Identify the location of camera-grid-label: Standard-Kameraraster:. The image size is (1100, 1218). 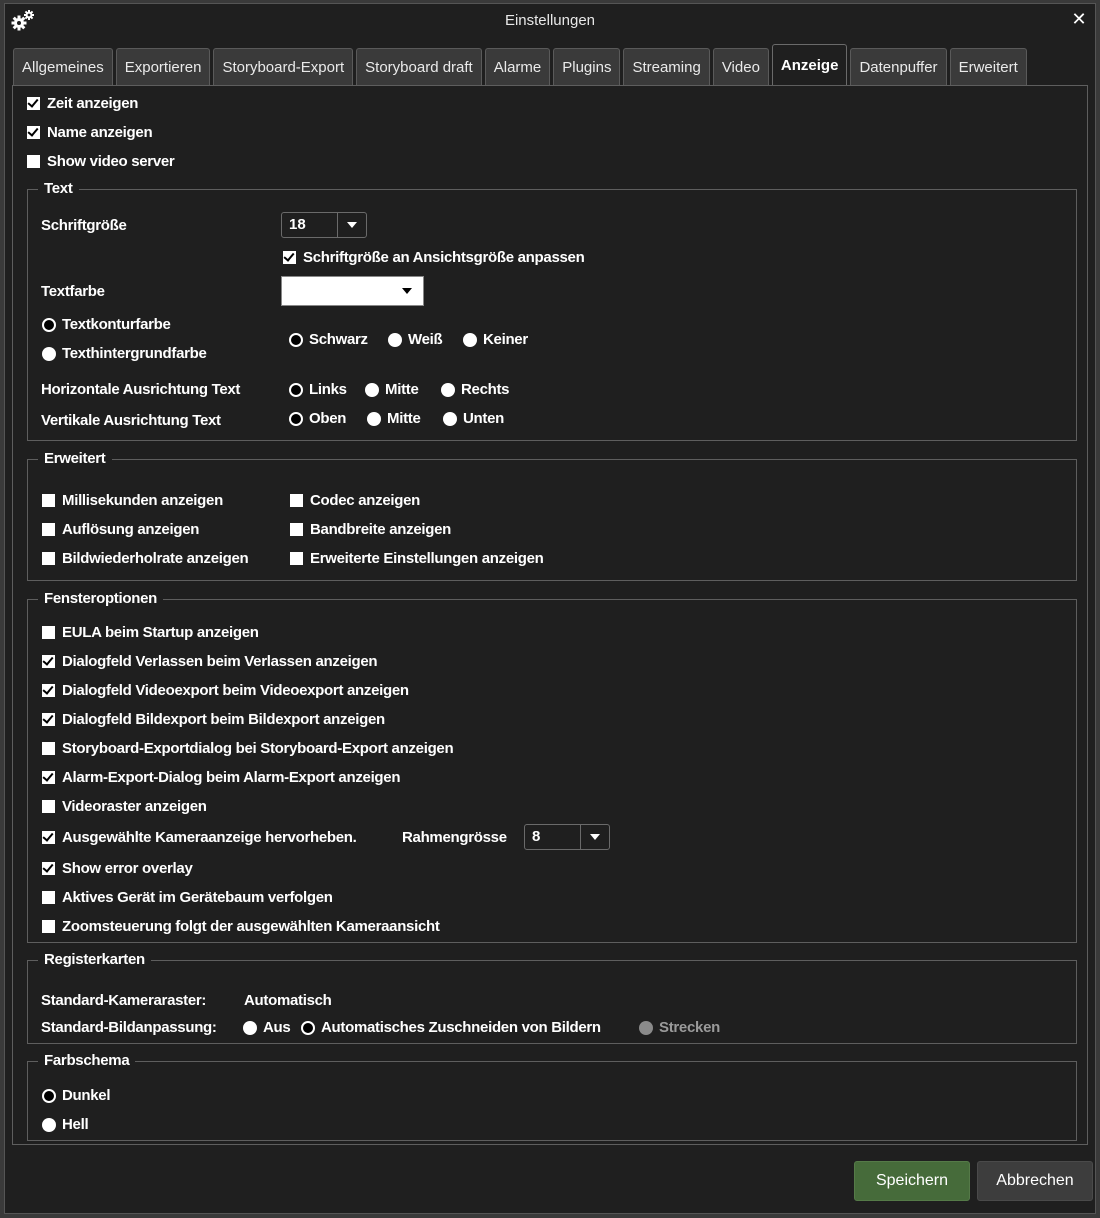
(124, 1000).